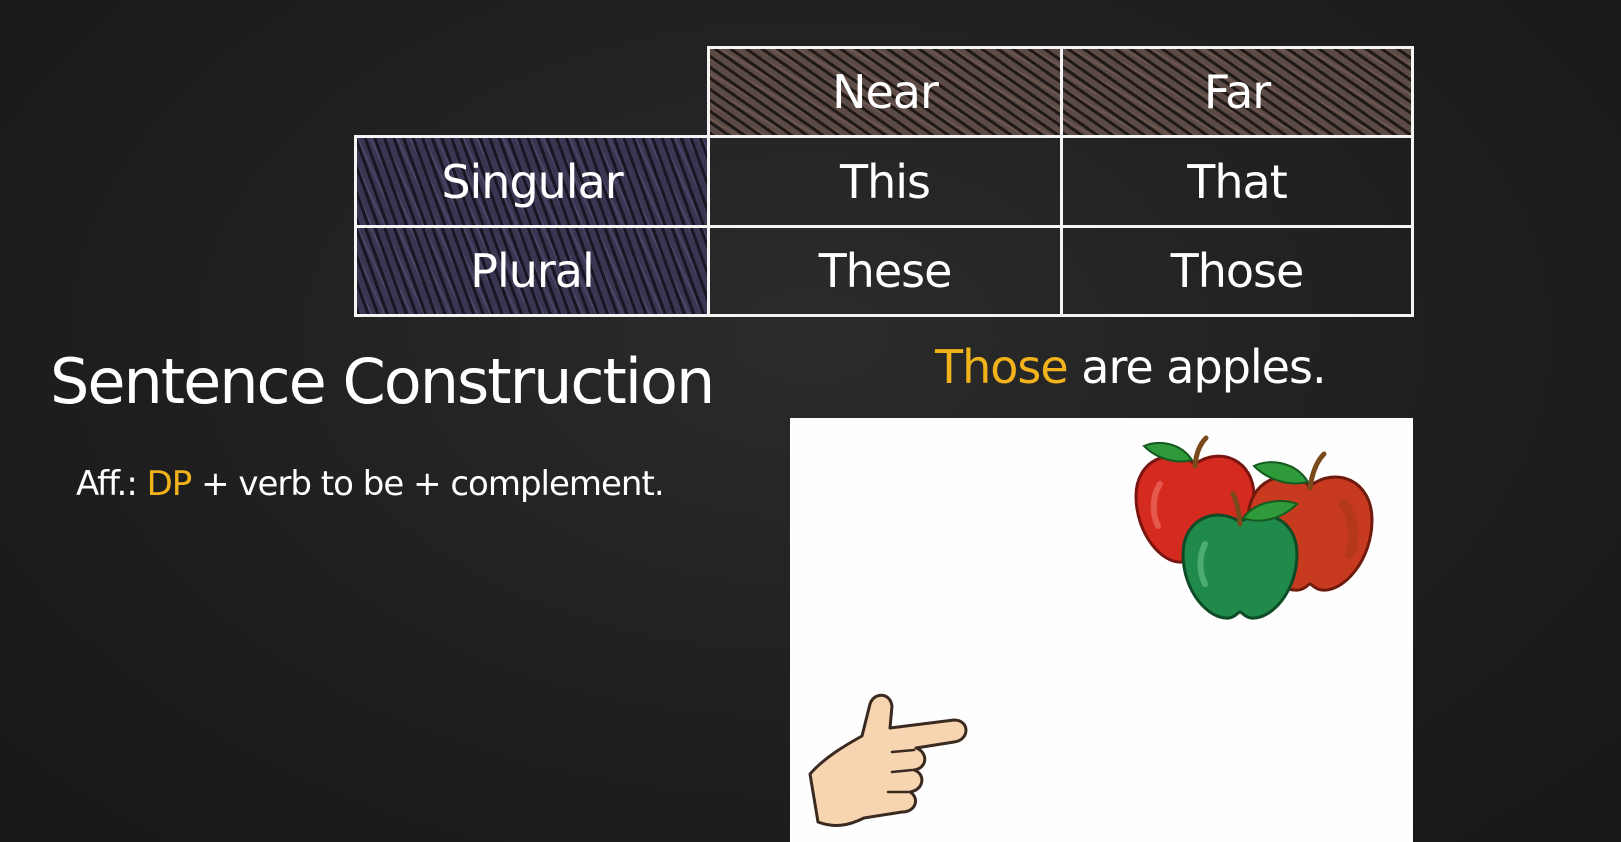 This screenshot has width=1621, height=842. I want to click on green-apple-icon, so click(1240, 555).